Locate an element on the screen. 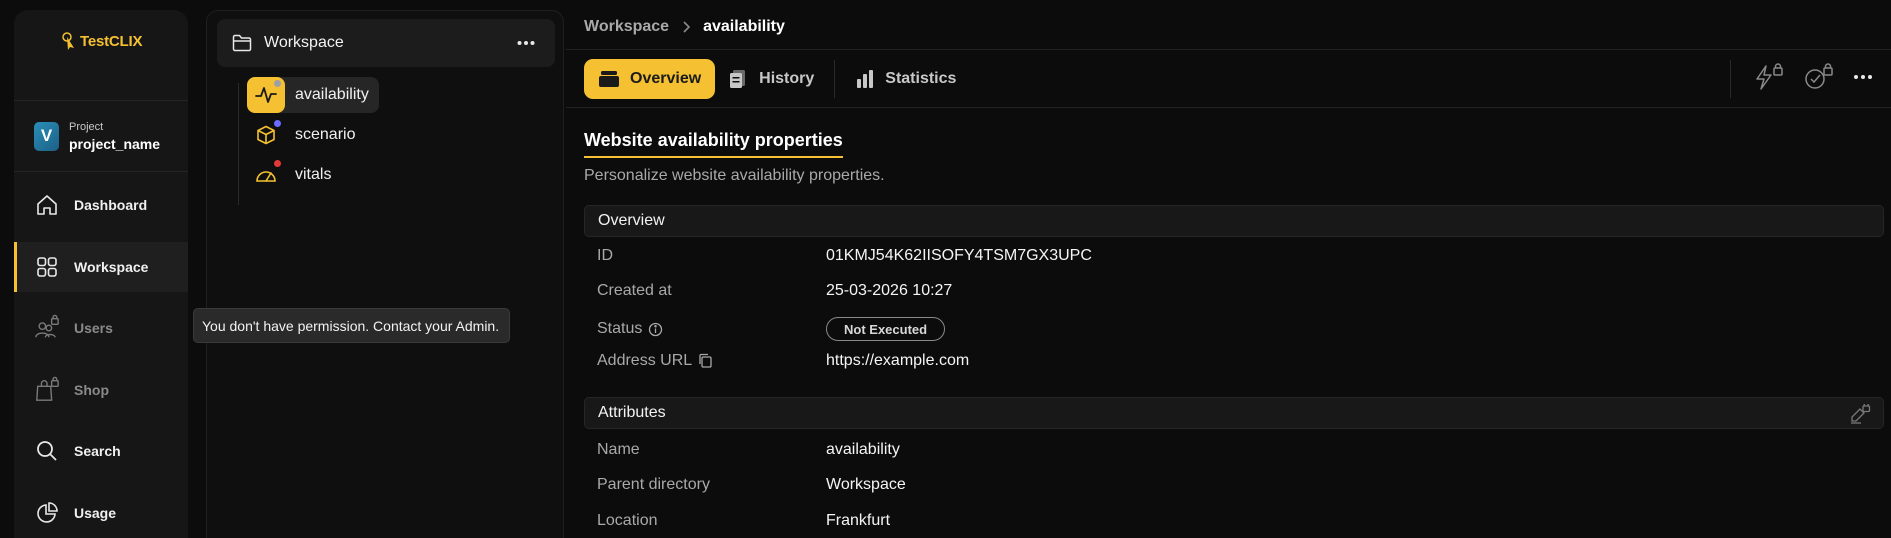 This screenshot has width=1891, height=538. users-lock-icon is located at coordinates (47, 327).